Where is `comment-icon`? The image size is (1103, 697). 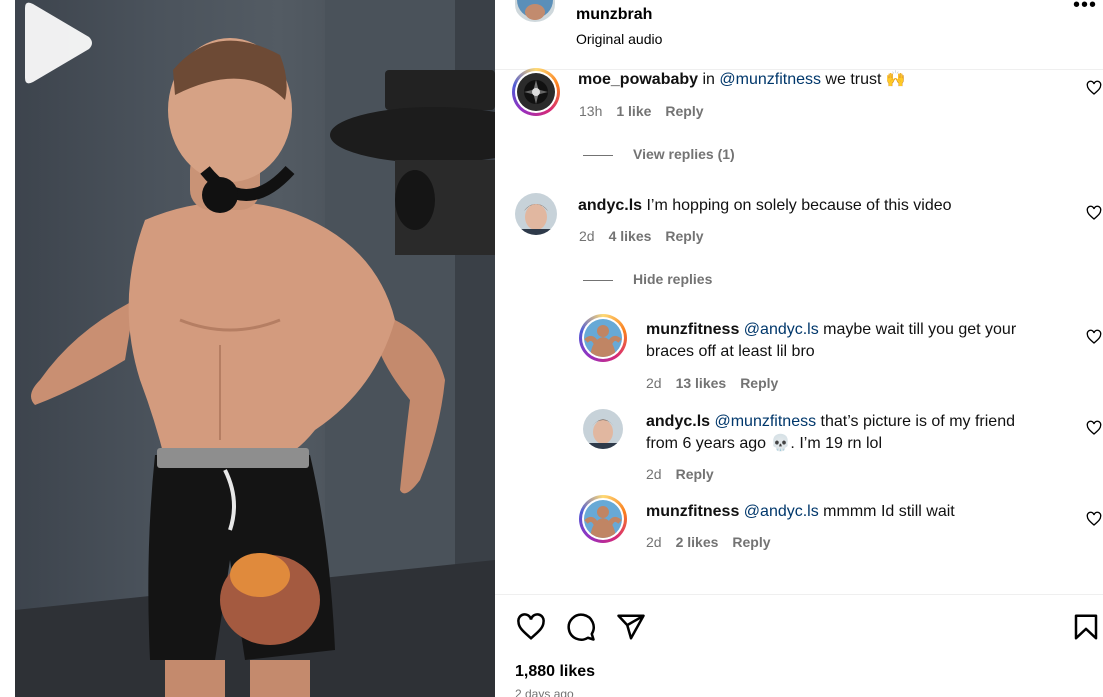 comment-icon is located at coordinates (581, 627).